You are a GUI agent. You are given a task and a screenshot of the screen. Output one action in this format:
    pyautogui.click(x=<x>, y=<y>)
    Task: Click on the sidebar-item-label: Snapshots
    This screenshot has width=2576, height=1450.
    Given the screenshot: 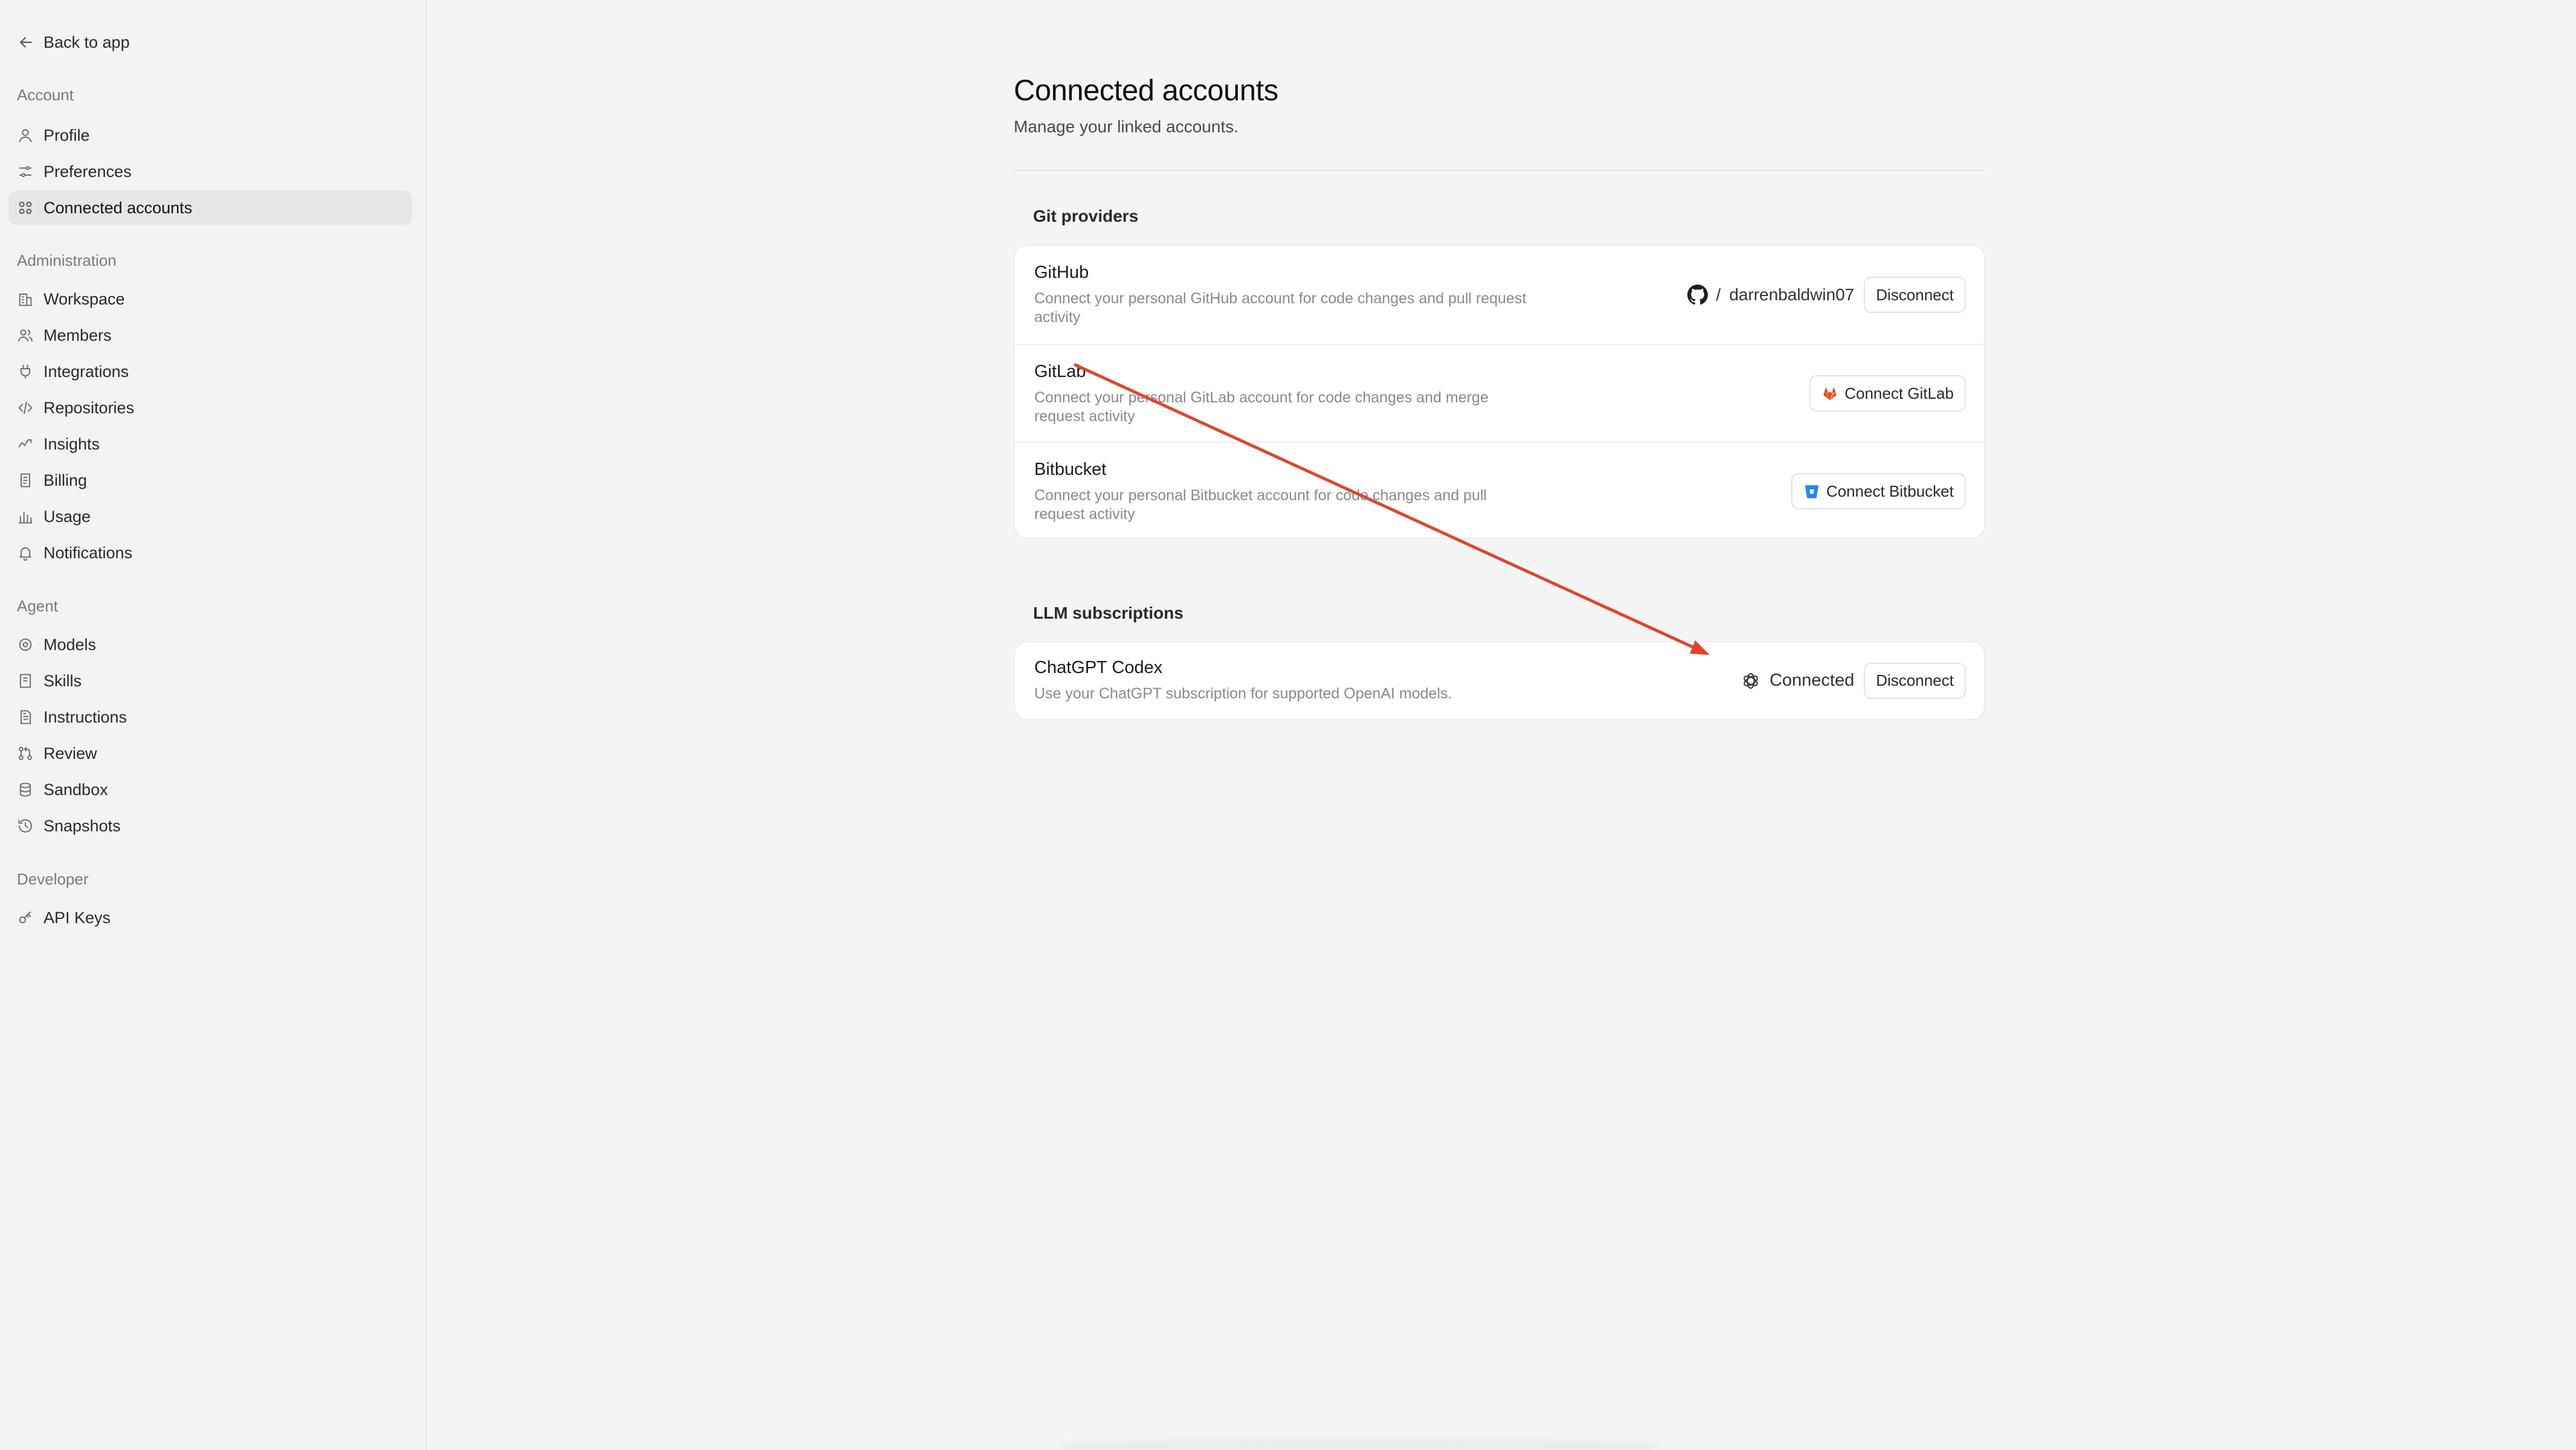 What is the action you would take?
    pyautogui.click(x=82, y=825)
    